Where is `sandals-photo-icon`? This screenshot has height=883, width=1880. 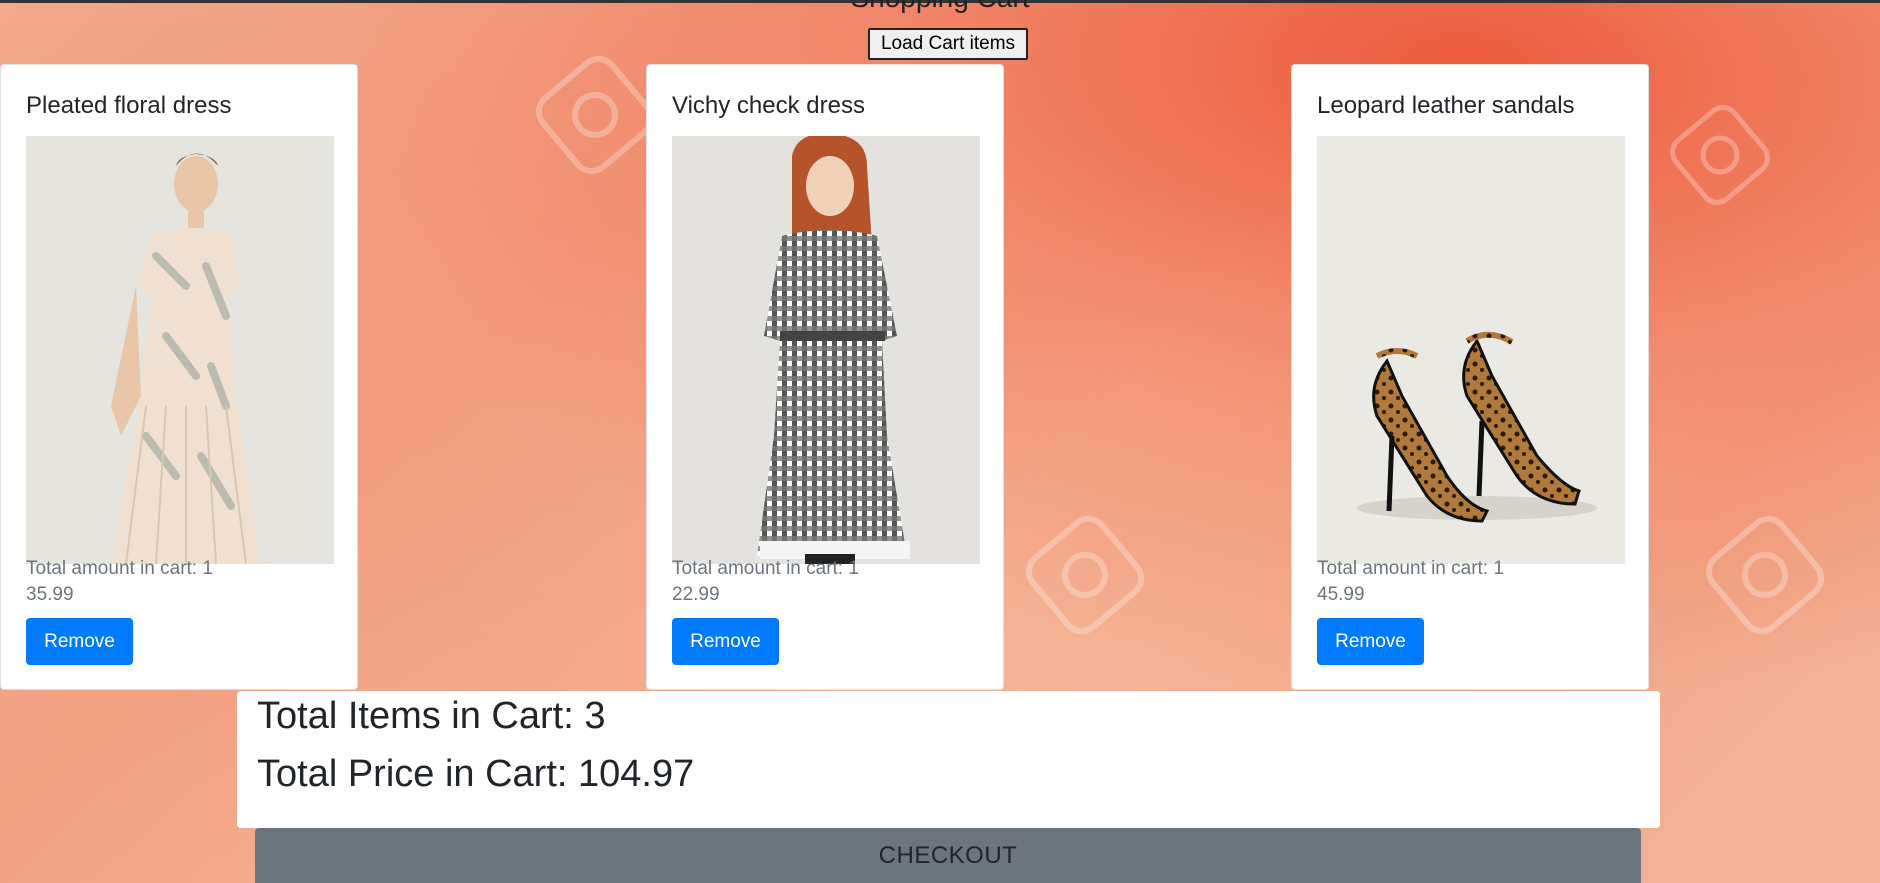 sandals-photo-icon is located at coordinates (1471, 350).